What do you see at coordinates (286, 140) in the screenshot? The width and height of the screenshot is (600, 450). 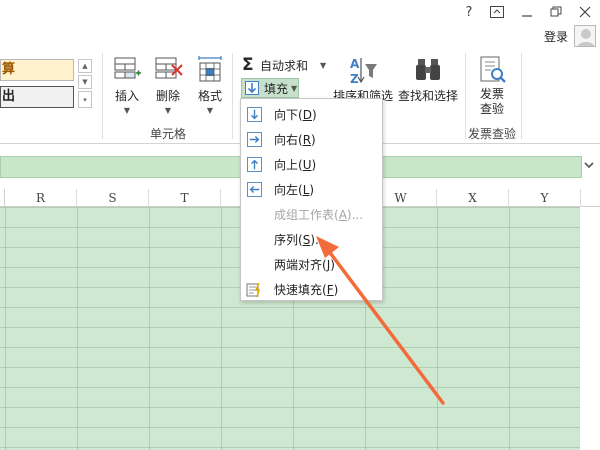 I see `label-text: 向右` at bounding box center [286, 140].